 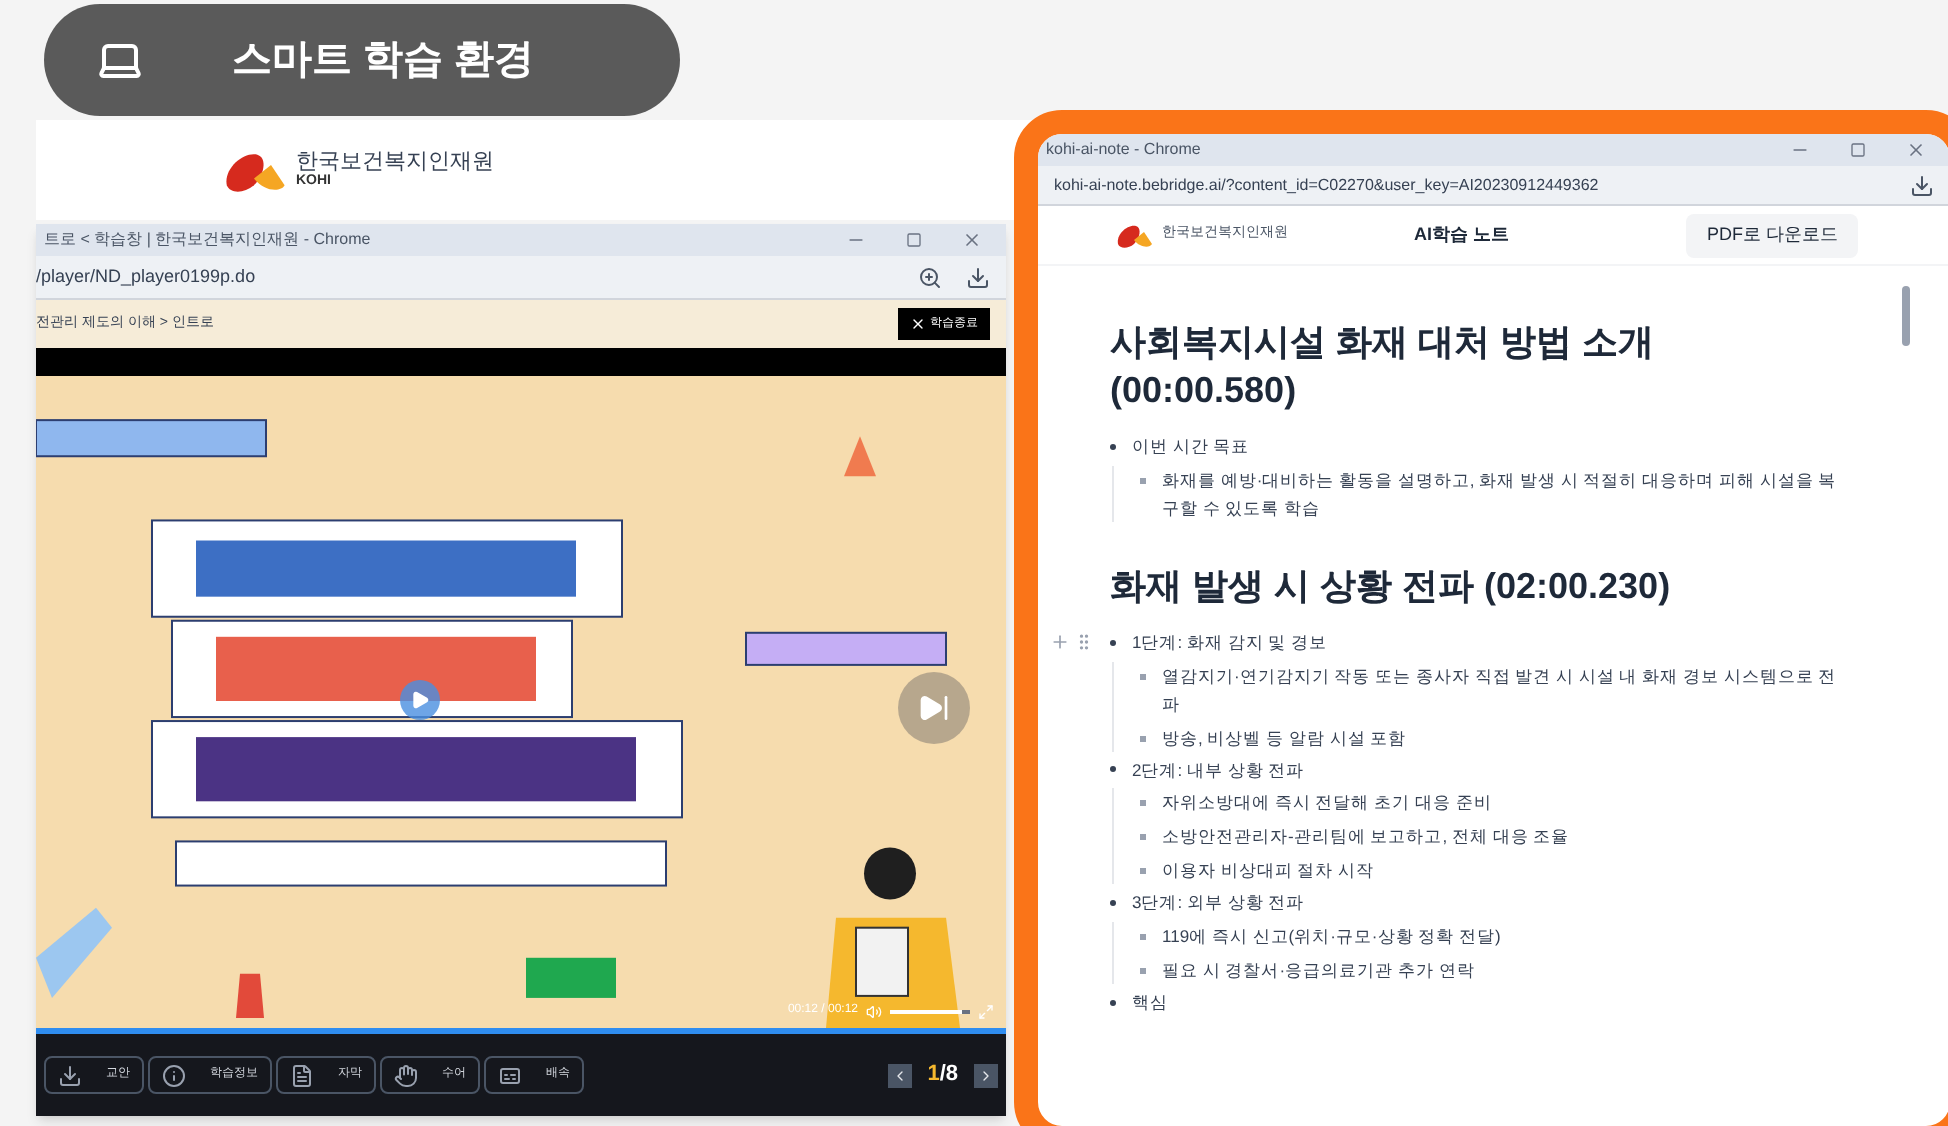 I want to click on add-block-icon, so click(x=1060, y=642).